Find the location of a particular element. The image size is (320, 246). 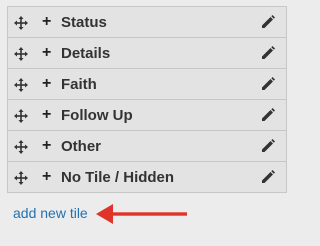

tile-row-no-tile-hidden: + No Tile / Hidden is located at coordinates (147, 177).